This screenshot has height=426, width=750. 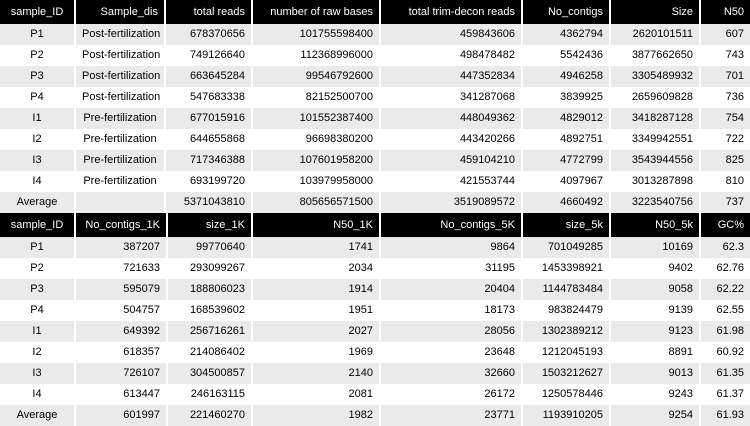 I want to click on table-cell: I2, so click(x=38, y=139).